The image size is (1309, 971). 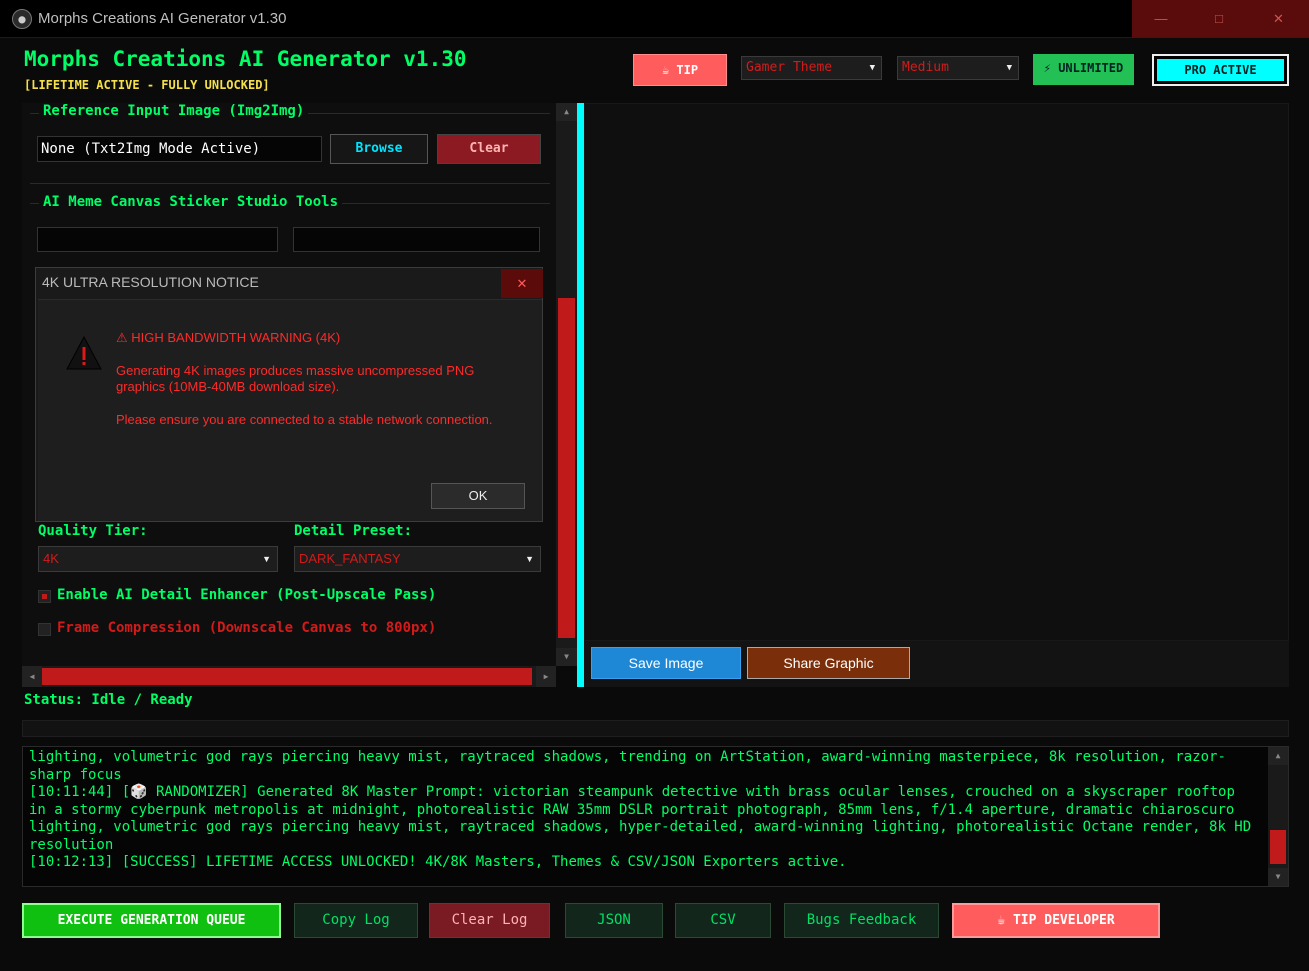 What do you see at coordinates (93, 531) in the screenshot?
I see `quality-tier-label: Quality Tier:` at bounding box center [93, 531].